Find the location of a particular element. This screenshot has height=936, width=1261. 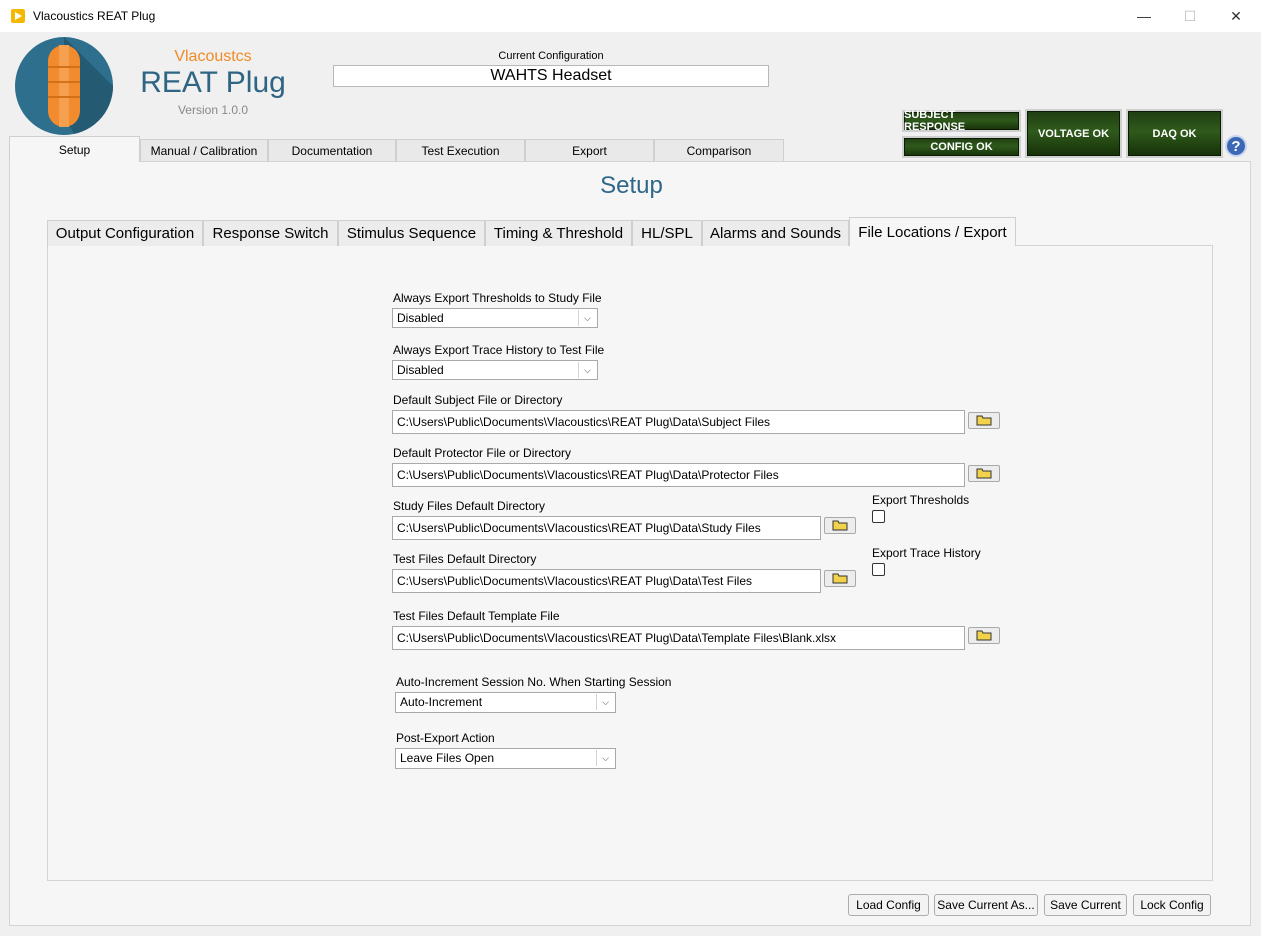

load-config-button: Load Config is located at coordinates (888, 905).